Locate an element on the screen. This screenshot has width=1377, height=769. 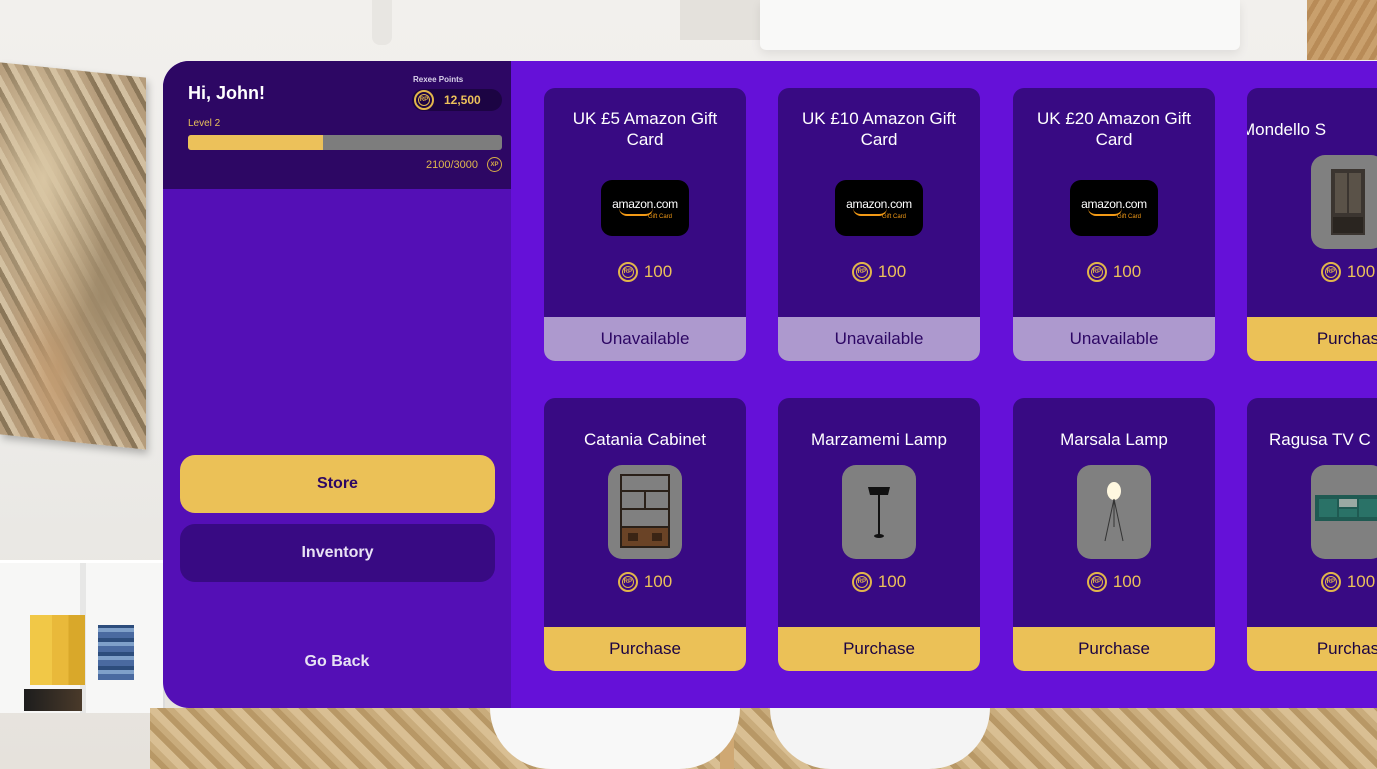
go-back-button: Go Back is located at coordinates (337, 662).